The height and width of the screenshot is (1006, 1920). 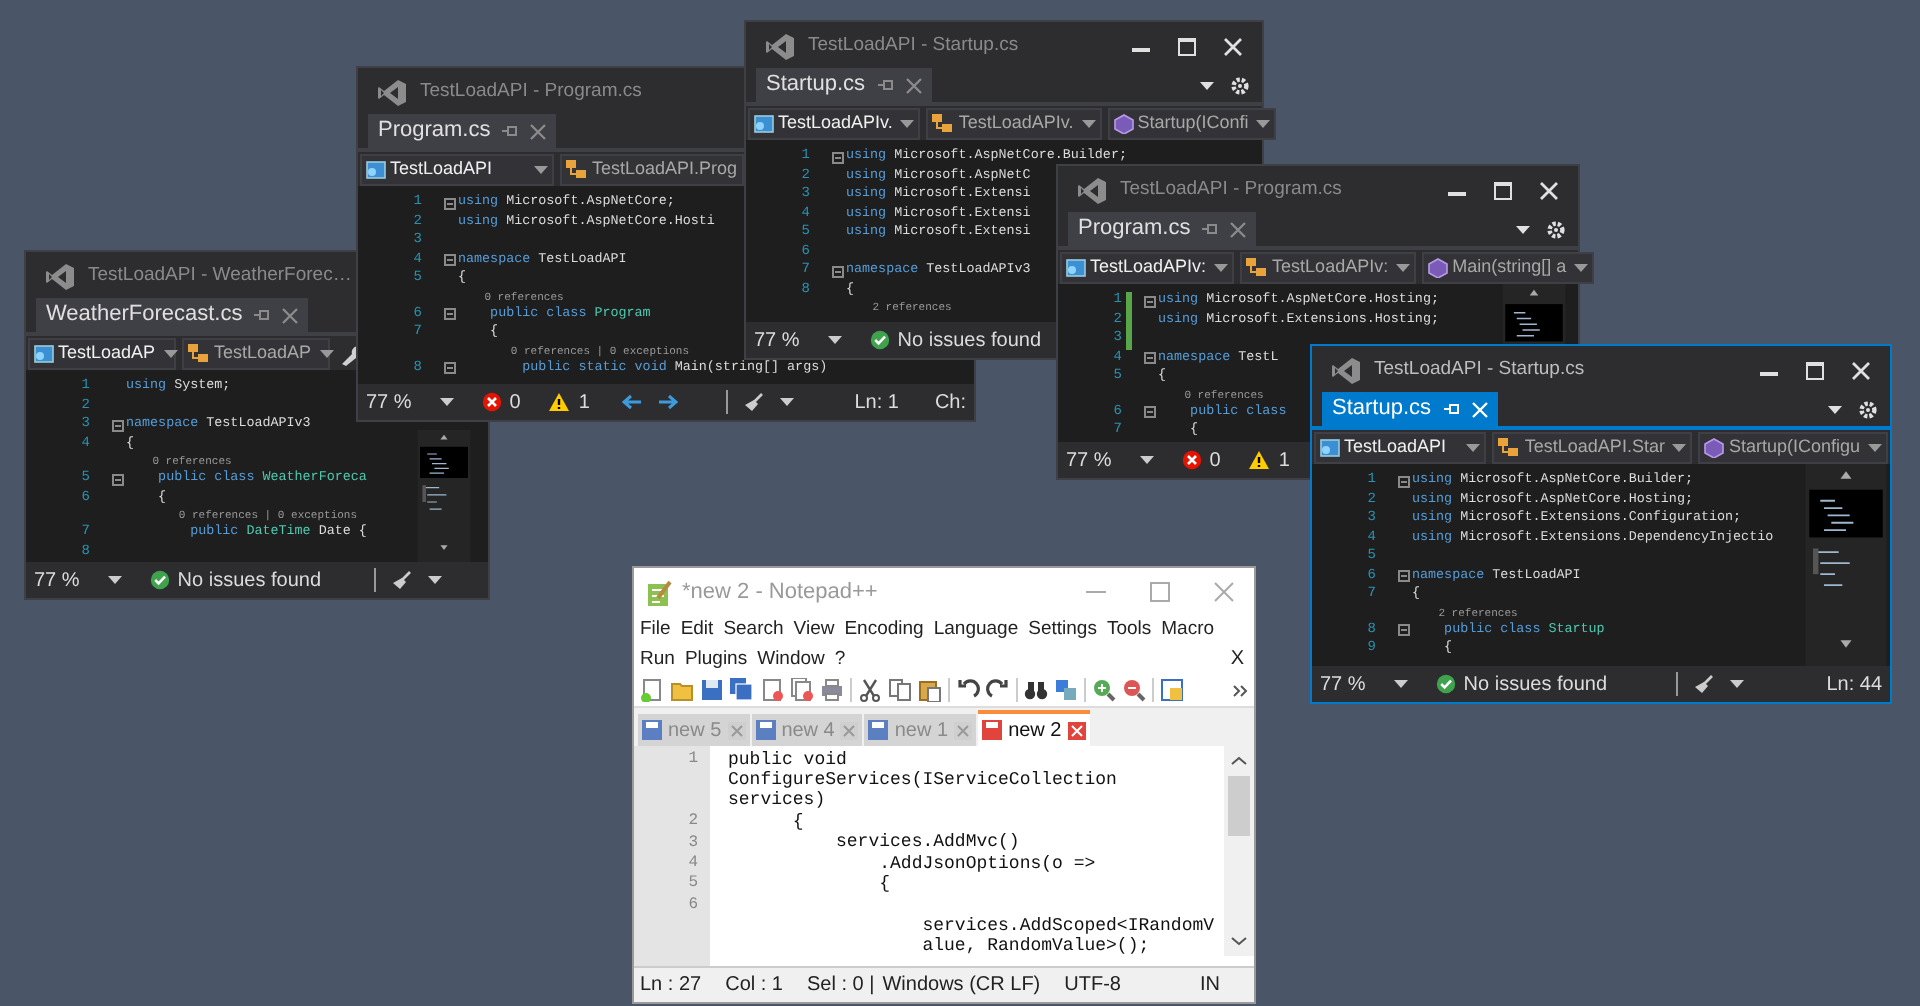 What do you see at coordinates (742, 690) in the screenshot?
I see `save-all-icon` at bounding box center [742, 690].